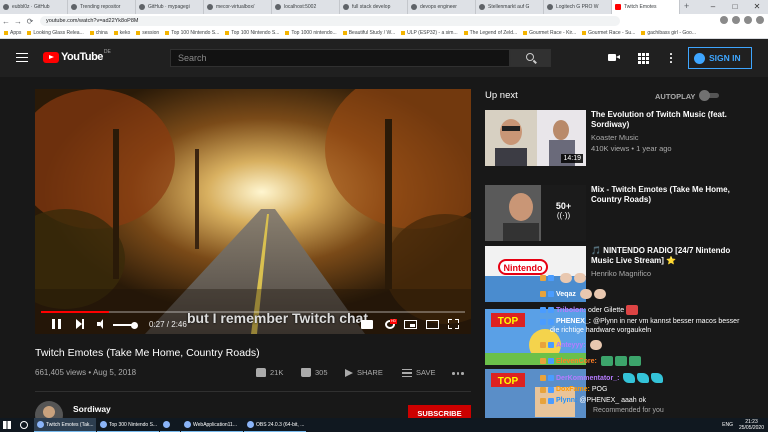 Image resolution: width=768 pixels, height=432 pixels. Describe the element at coordinates (7, 425) in the screenshot. I see `windows-start-icon` at that location.